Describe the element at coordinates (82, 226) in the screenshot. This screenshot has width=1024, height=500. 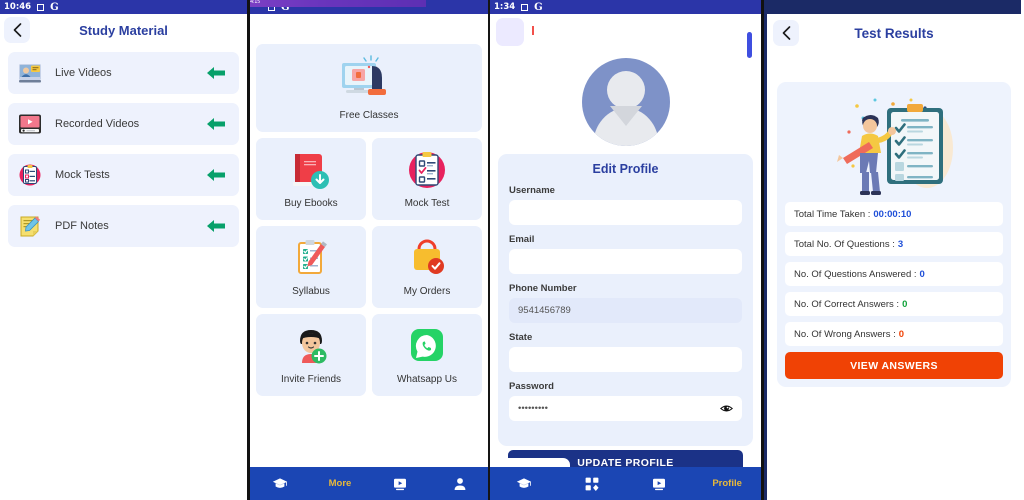
I see `list-item-label: PDF Notes` at that location.